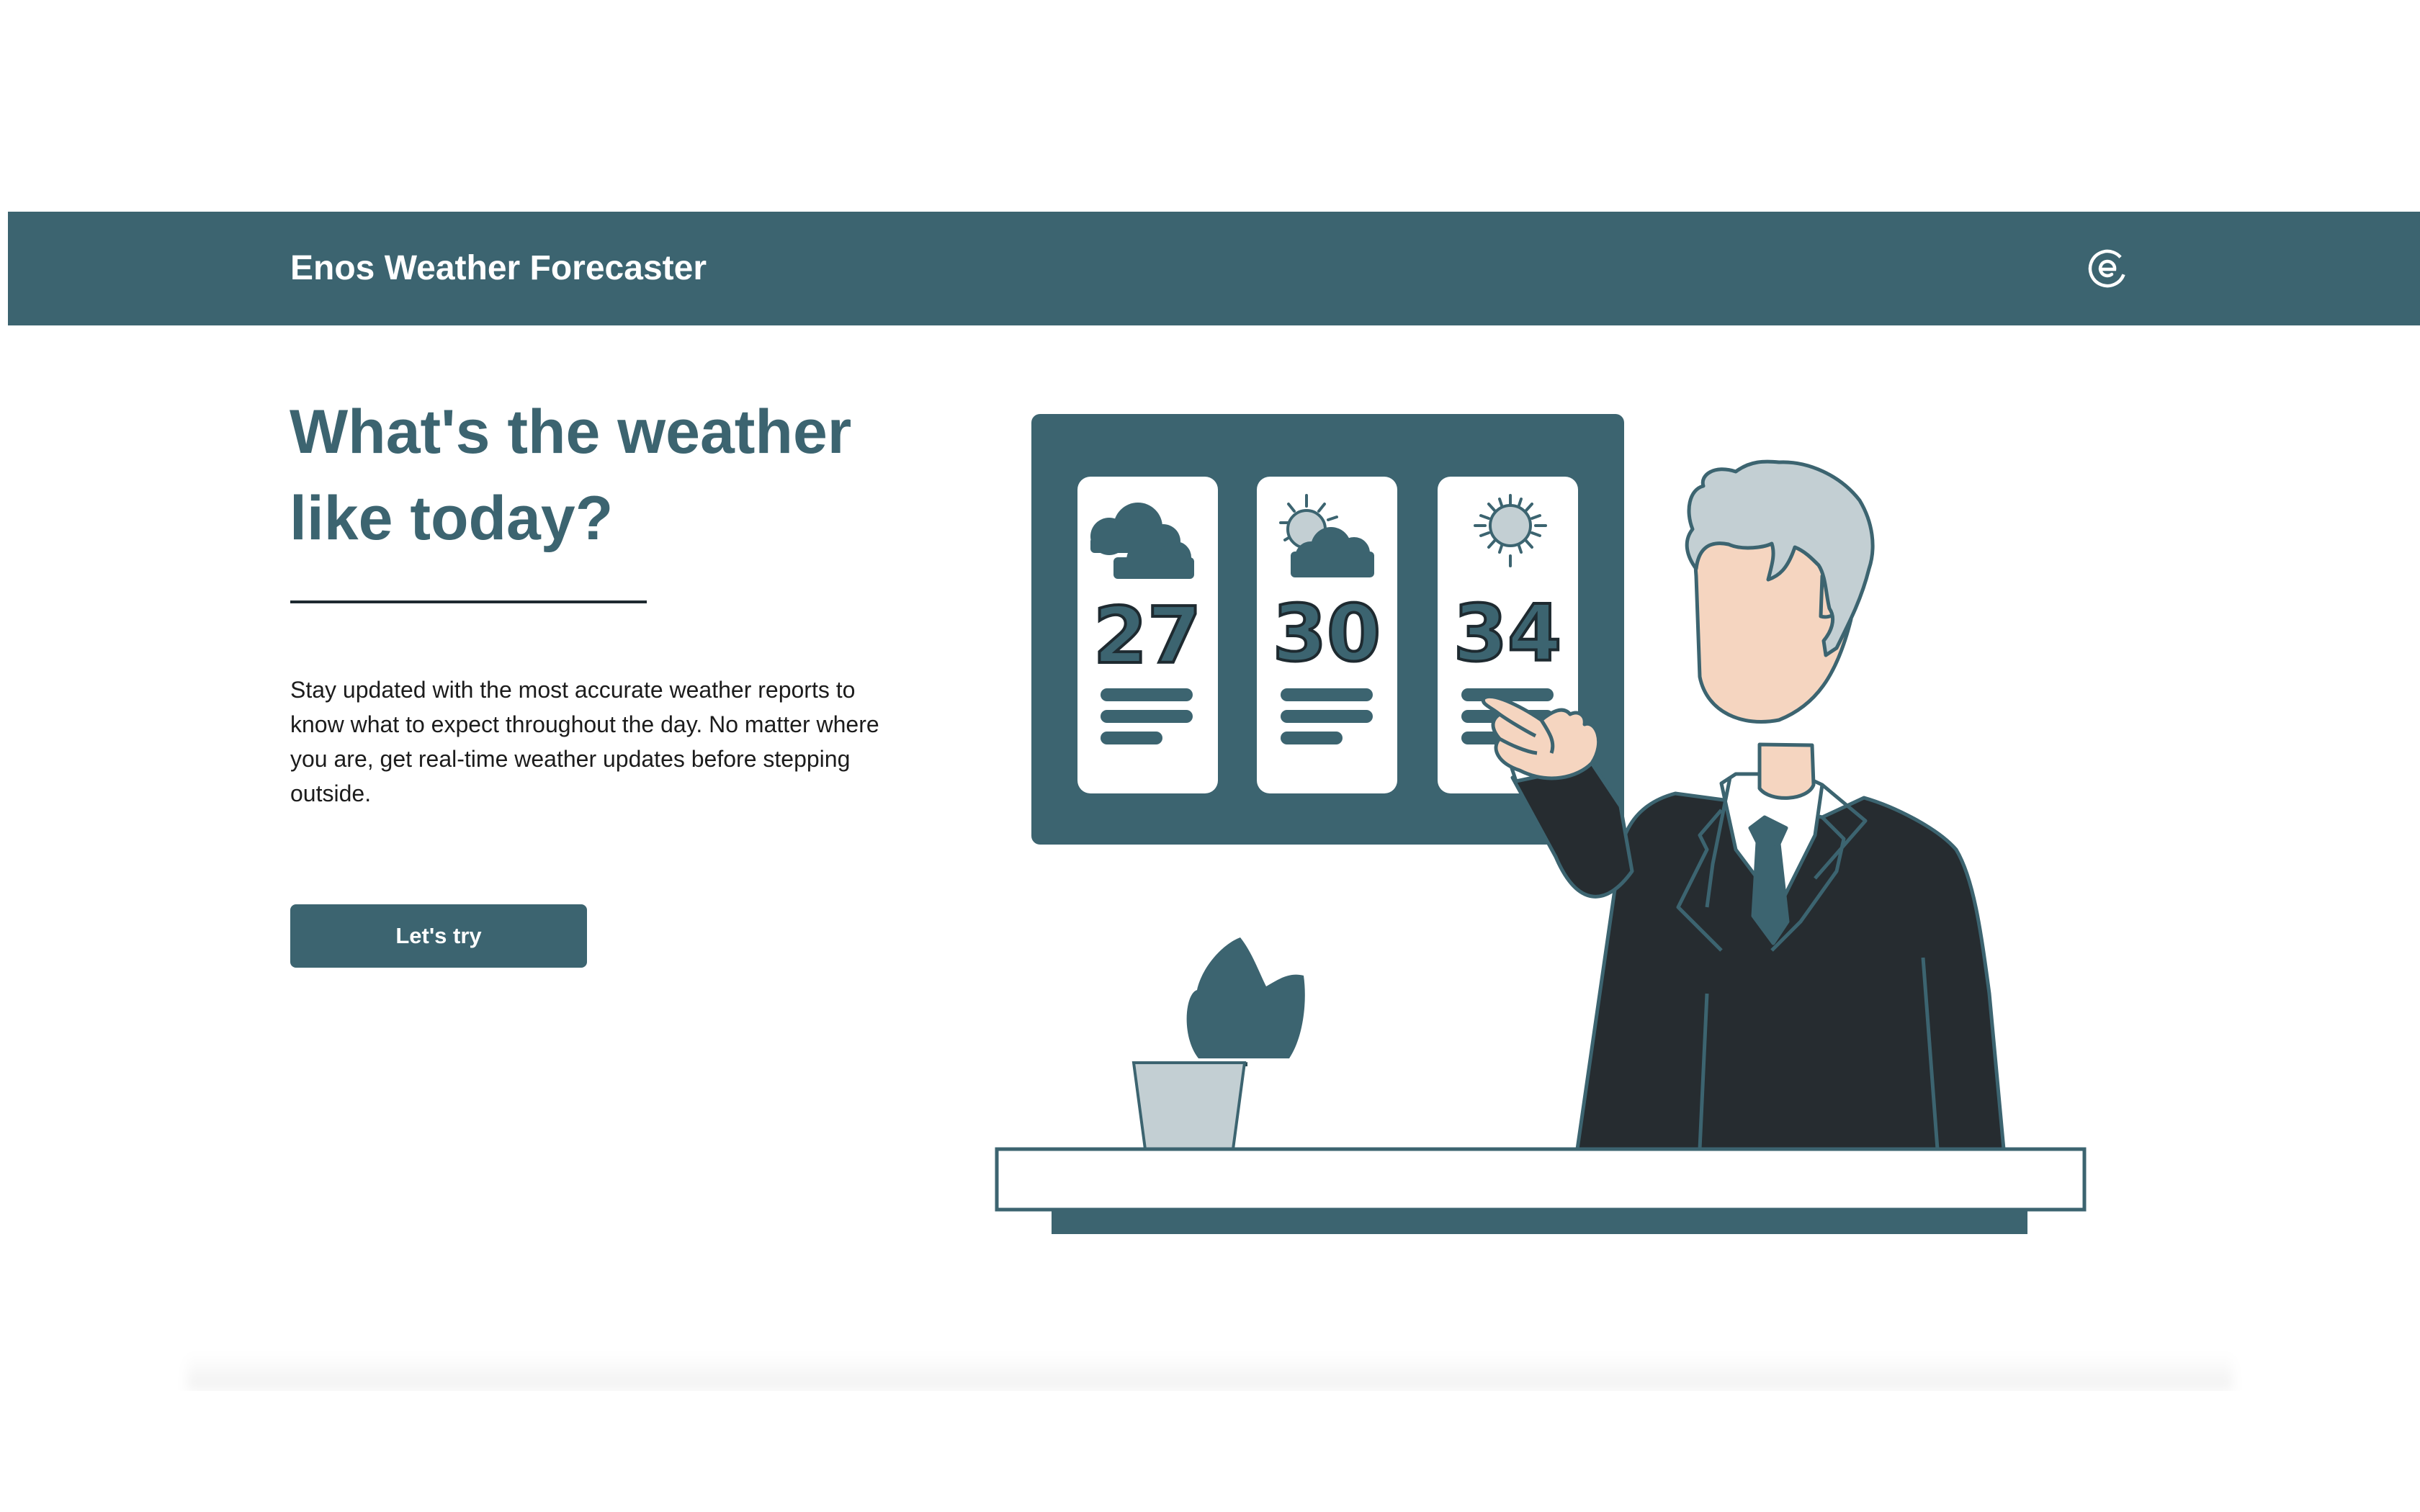 This screenshot has width=2420, height=1512. I want to click on app-title: Enos Weather Forecaster, so click(498, 268).